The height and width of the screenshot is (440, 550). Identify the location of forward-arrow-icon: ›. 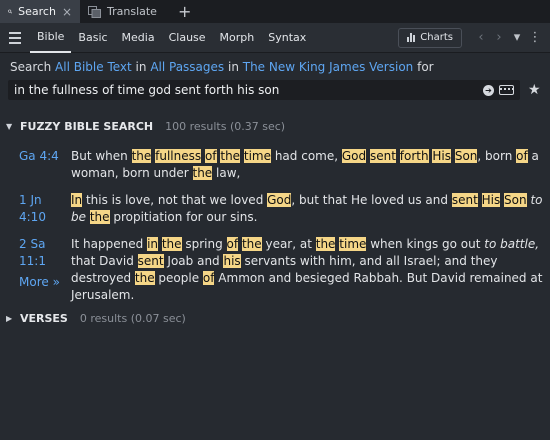
(499, 37).